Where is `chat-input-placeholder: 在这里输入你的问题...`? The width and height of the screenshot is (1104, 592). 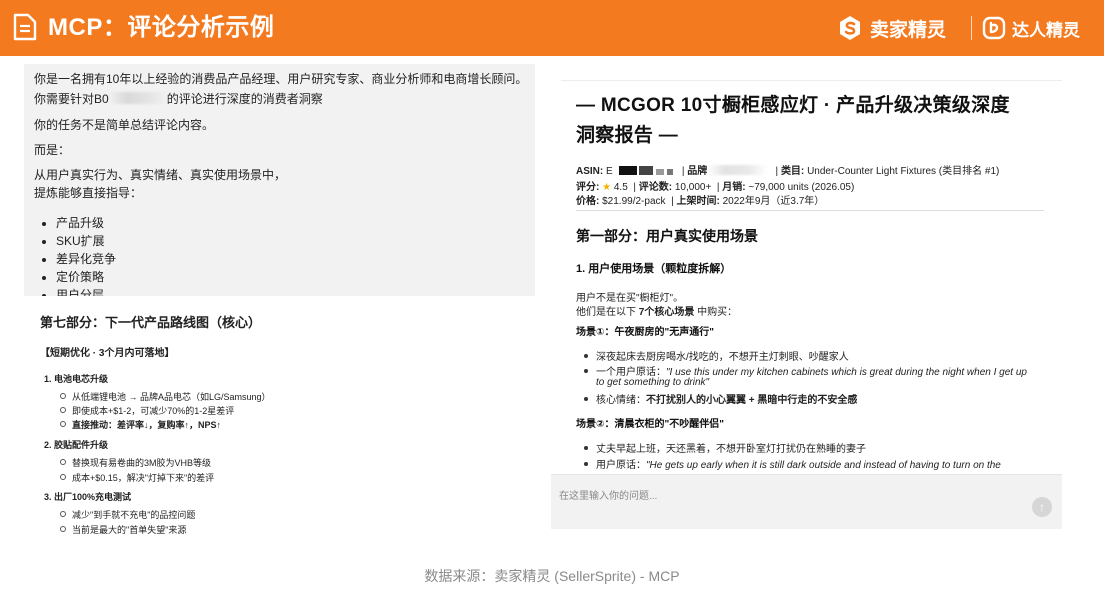 chat-input-placeholder: 在这里输入你的问题... is located at coordinates (608, 494).